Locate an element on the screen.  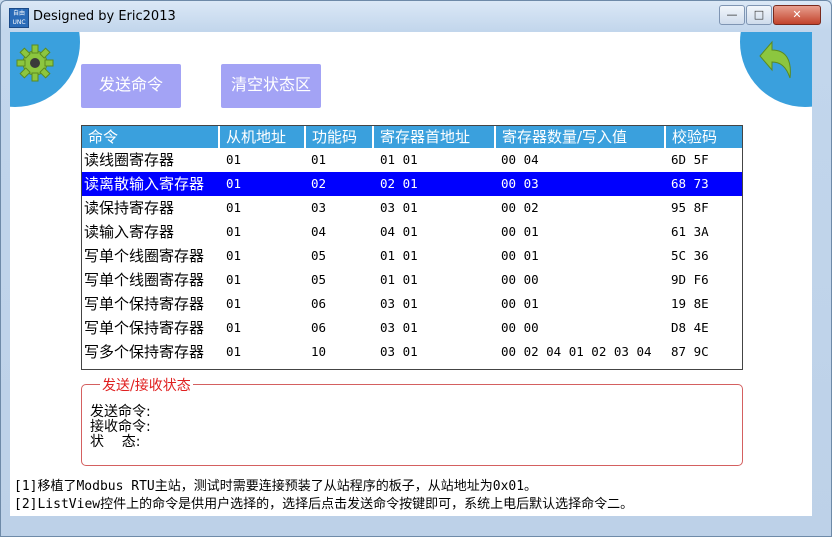
cell-register-start: 02 01 is located at coordinates (399, 183).